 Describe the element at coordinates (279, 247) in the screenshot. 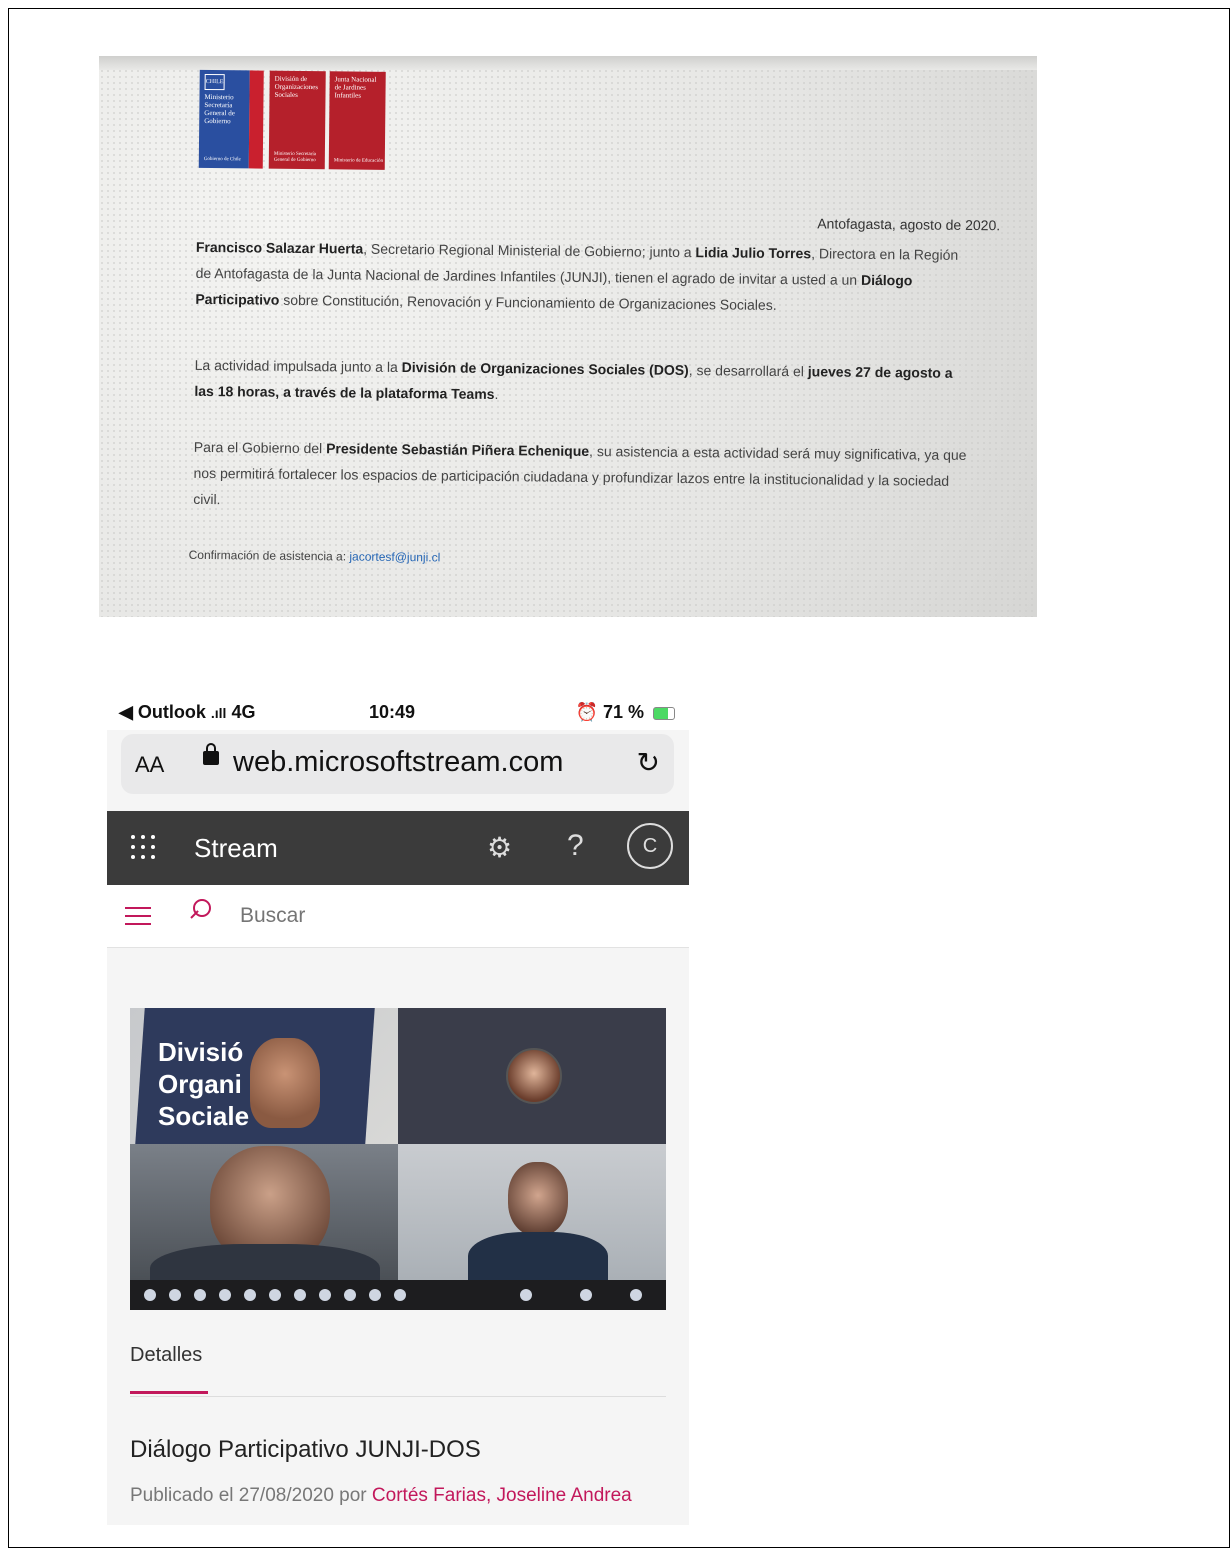

I see `name-seremi: Francisco Salazar Huerta` at that location.